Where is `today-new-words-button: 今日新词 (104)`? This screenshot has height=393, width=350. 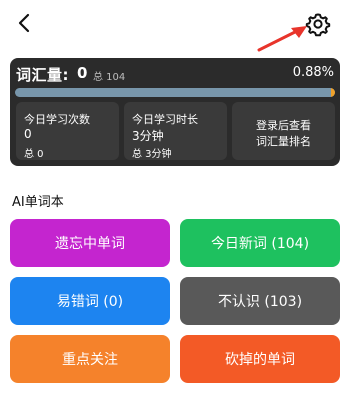 today-new-words-button: 今日新词 (104) is located at coordinates (260, 243).